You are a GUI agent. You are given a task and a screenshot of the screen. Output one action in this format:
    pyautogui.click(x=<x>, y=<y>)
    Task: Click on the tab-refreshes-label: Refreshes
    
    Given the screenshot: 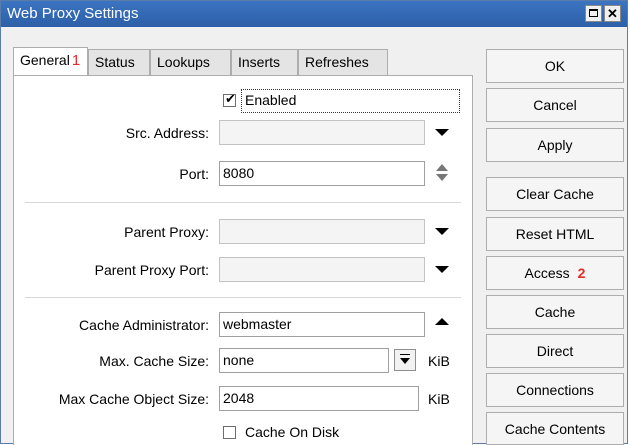 What is the action you would take?
    pyautogui.click(x=337, y=62)
    